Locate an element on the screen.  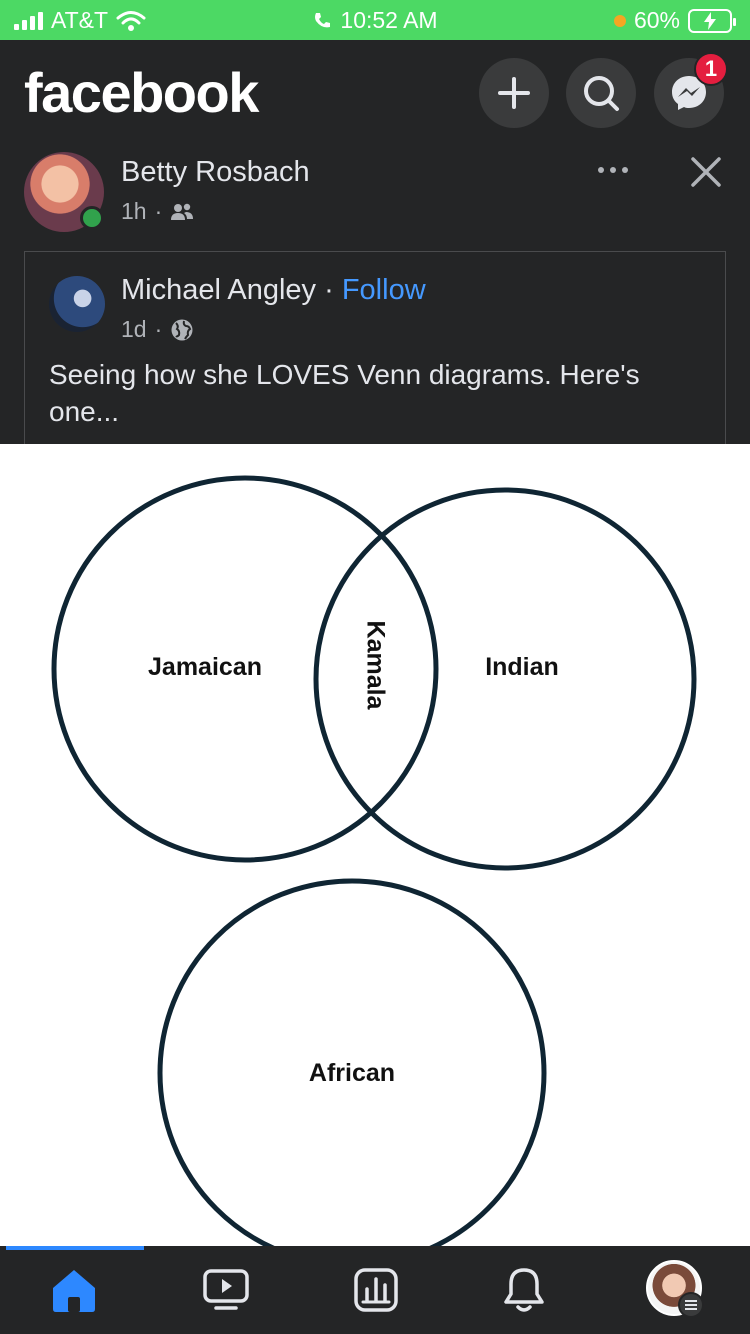
shared-post-time: 1d is located at coordinates (134, 329).